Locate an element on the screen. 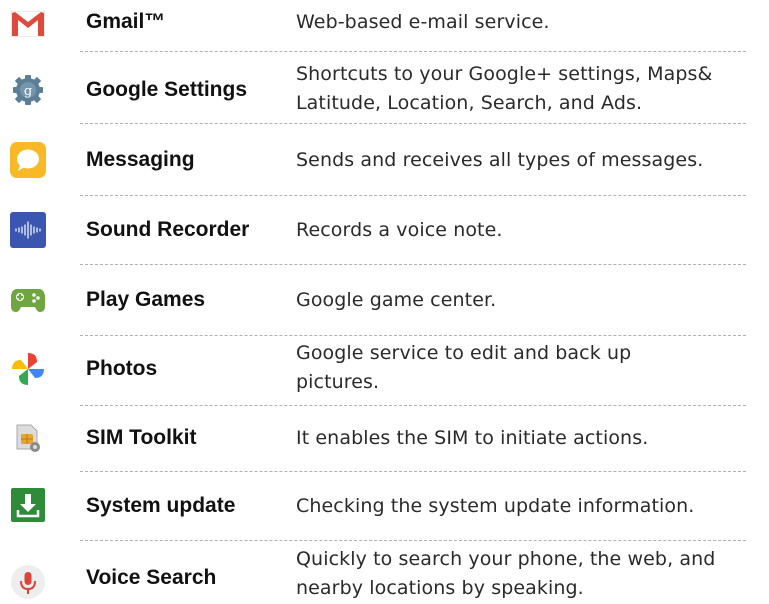 Image resolution: width=769 pixels, height=604 pixels. app-description-line: Google service to edit and back up is located at coordinates (464, 353).